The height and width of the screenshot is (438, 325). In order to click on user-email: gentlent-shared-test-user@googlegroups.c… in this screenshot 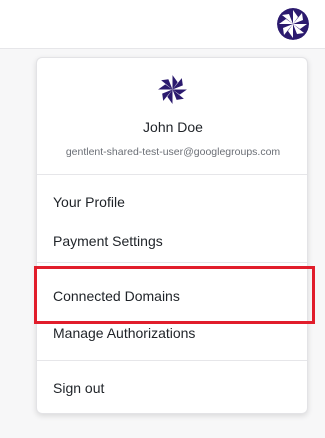, I will do `click(173, 152)`.